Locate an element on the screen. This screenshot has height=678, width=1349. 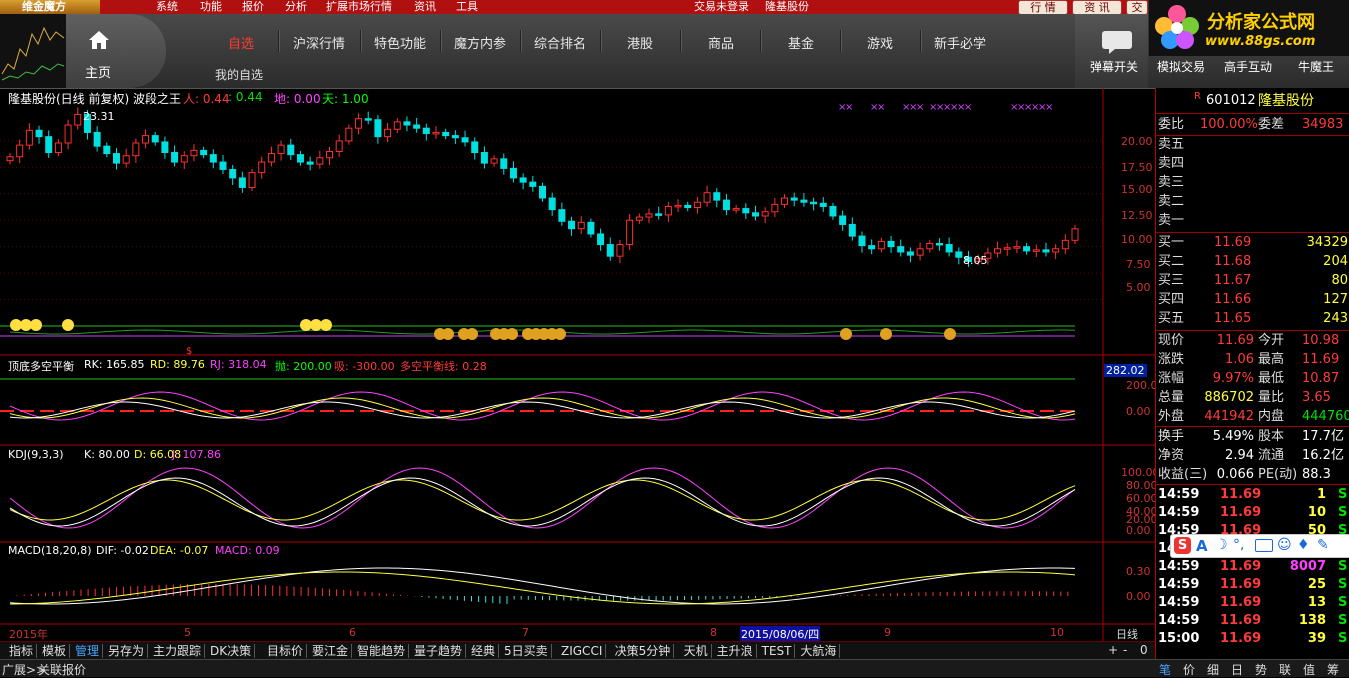
quote-detail-tab: 细 is located at coordinates (1213, 669).